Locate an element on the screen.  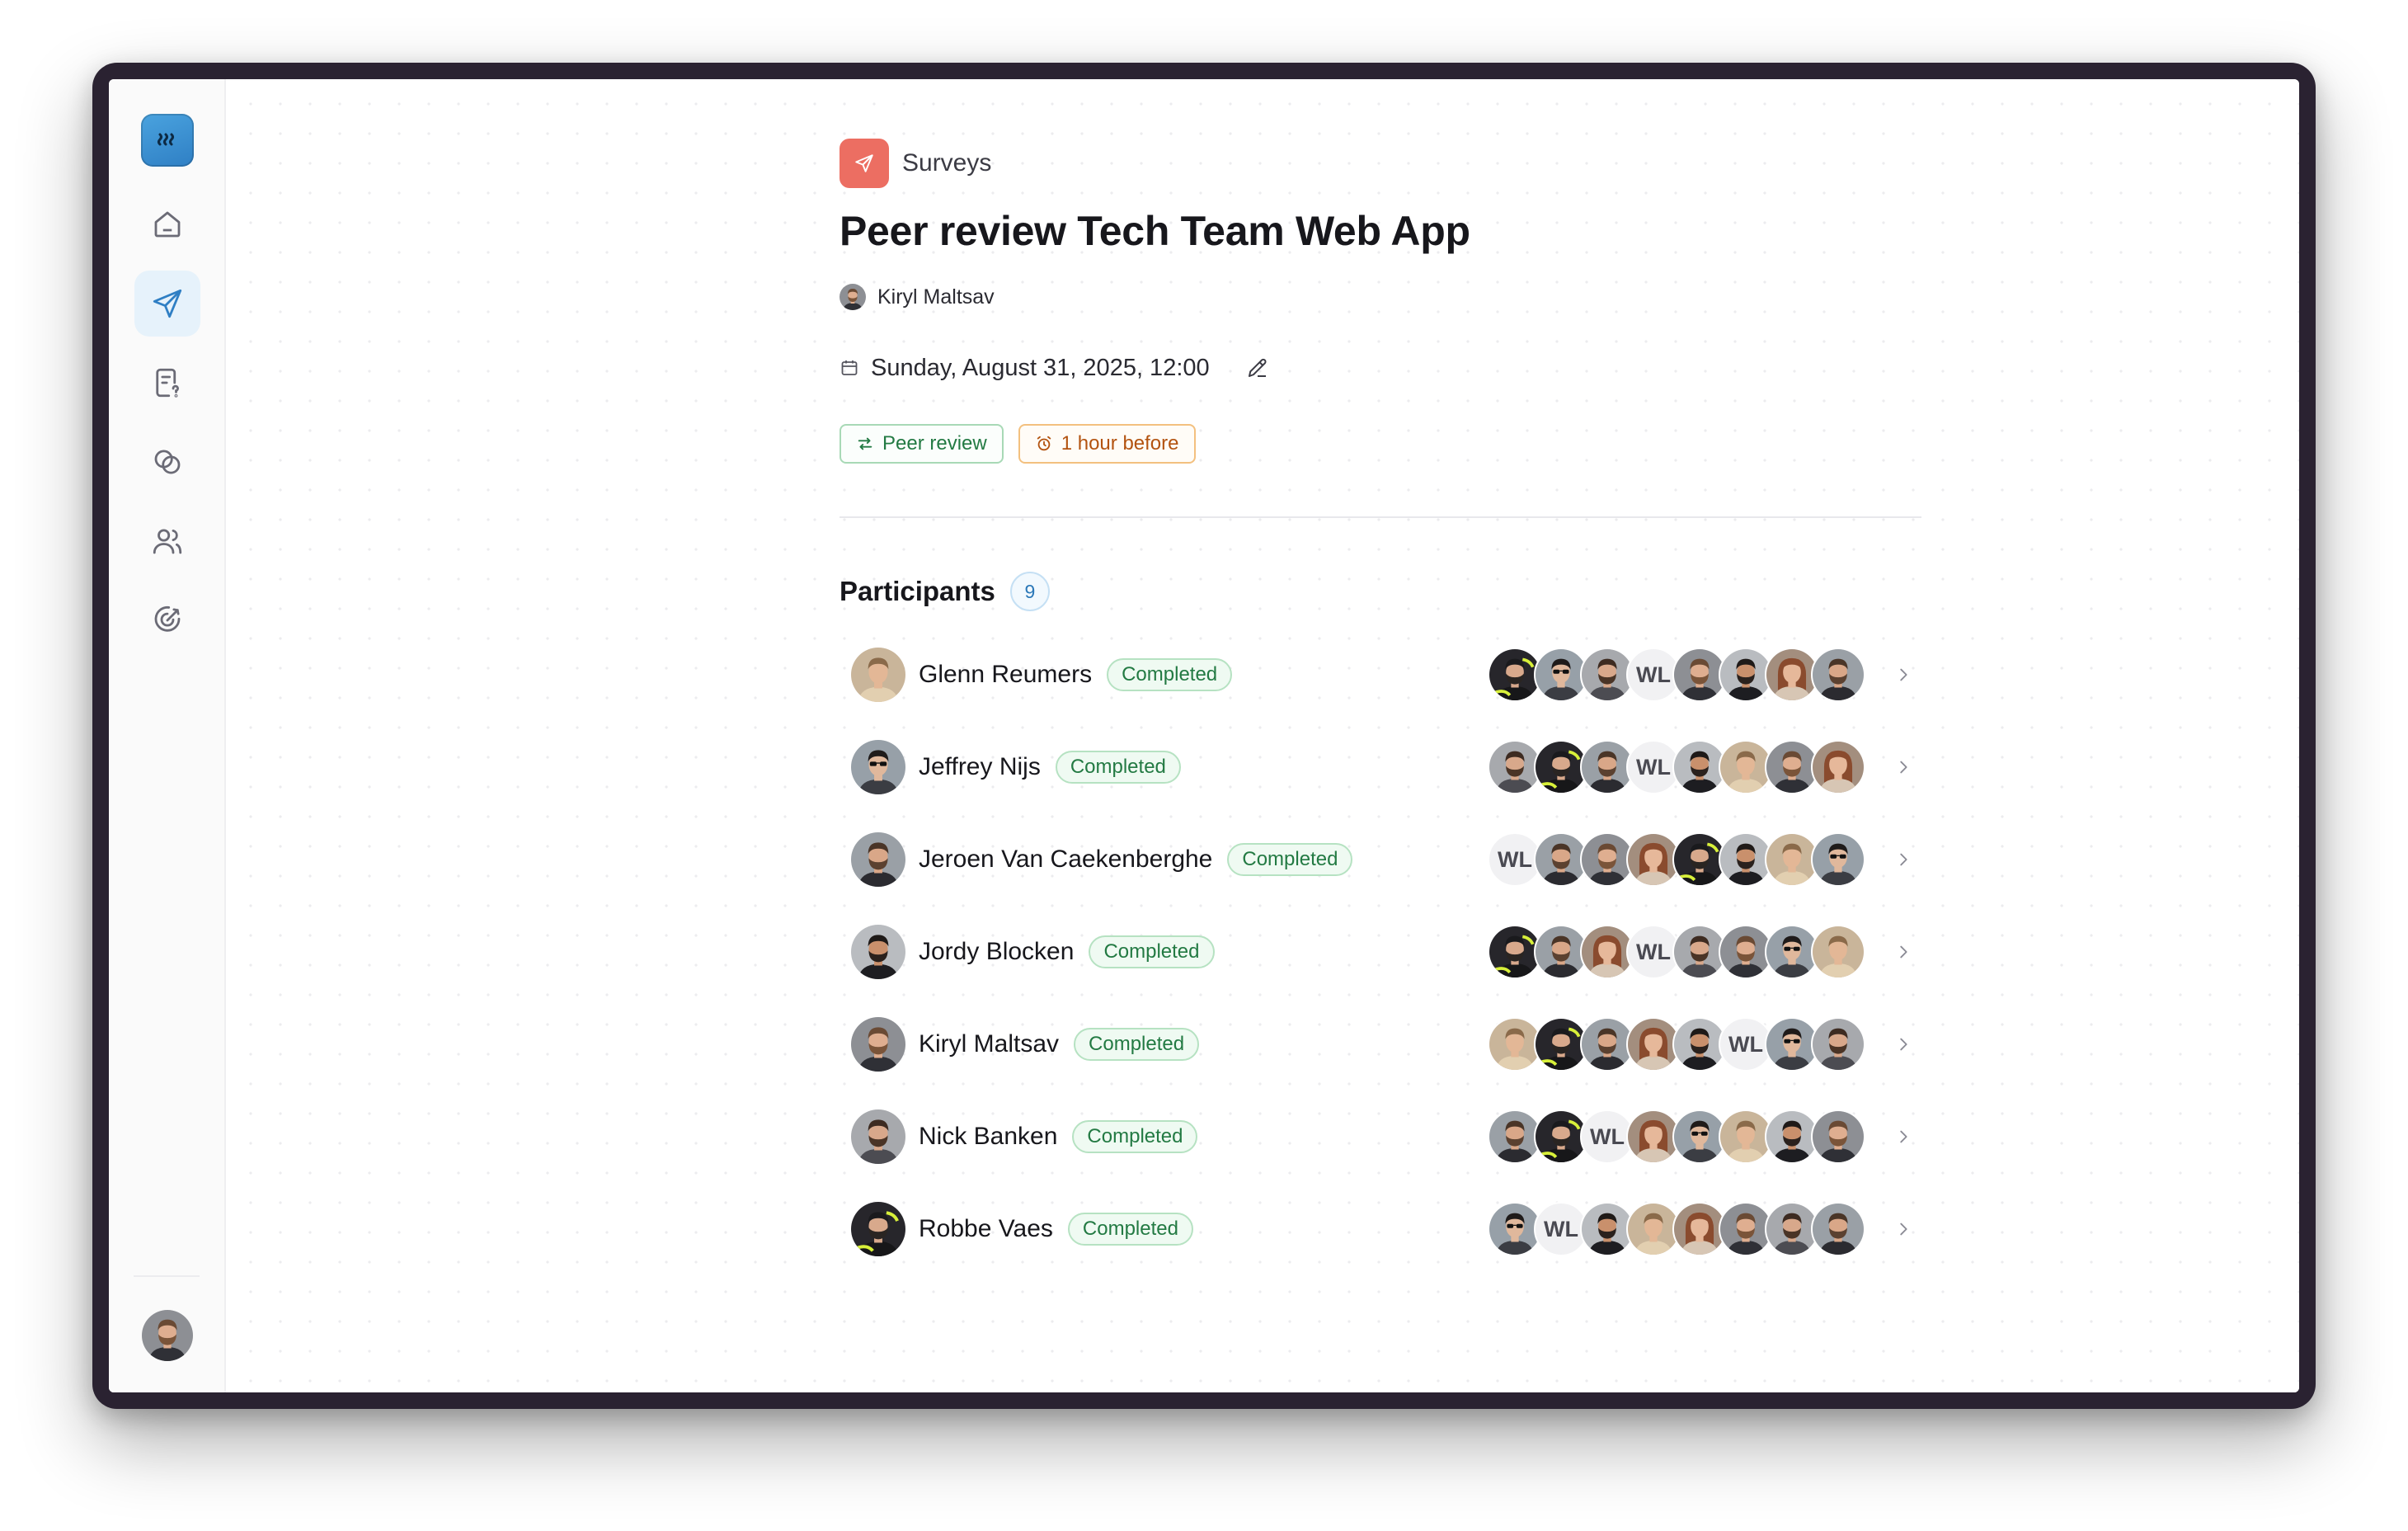
nav-people is located at coordinates (167, 541).